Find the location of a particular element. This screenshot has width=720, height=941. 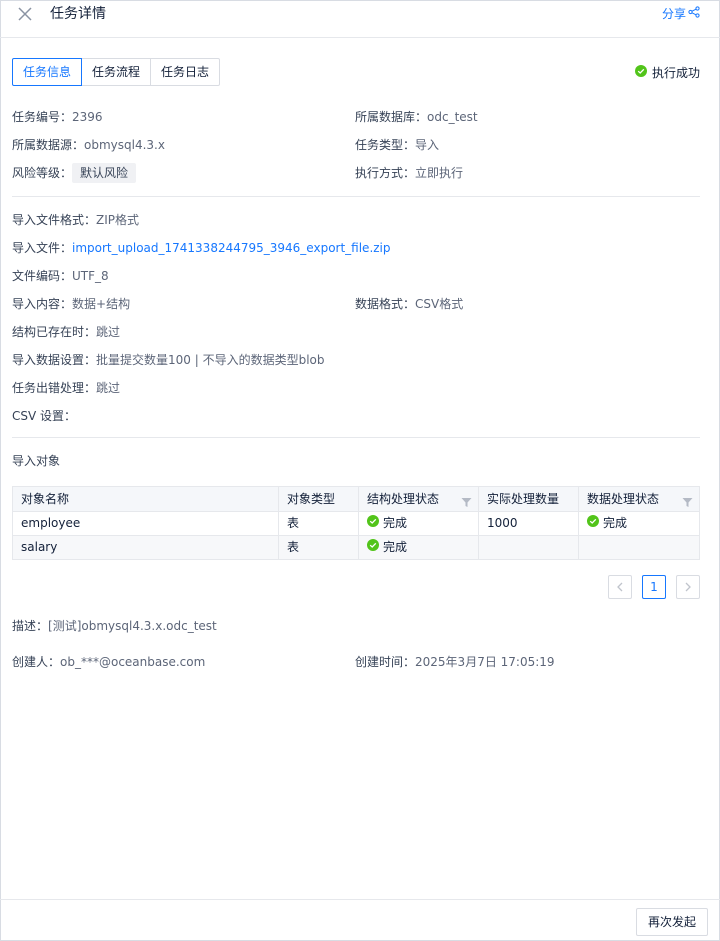

field-label: 导入内容： is located at coordinates (42, 304).